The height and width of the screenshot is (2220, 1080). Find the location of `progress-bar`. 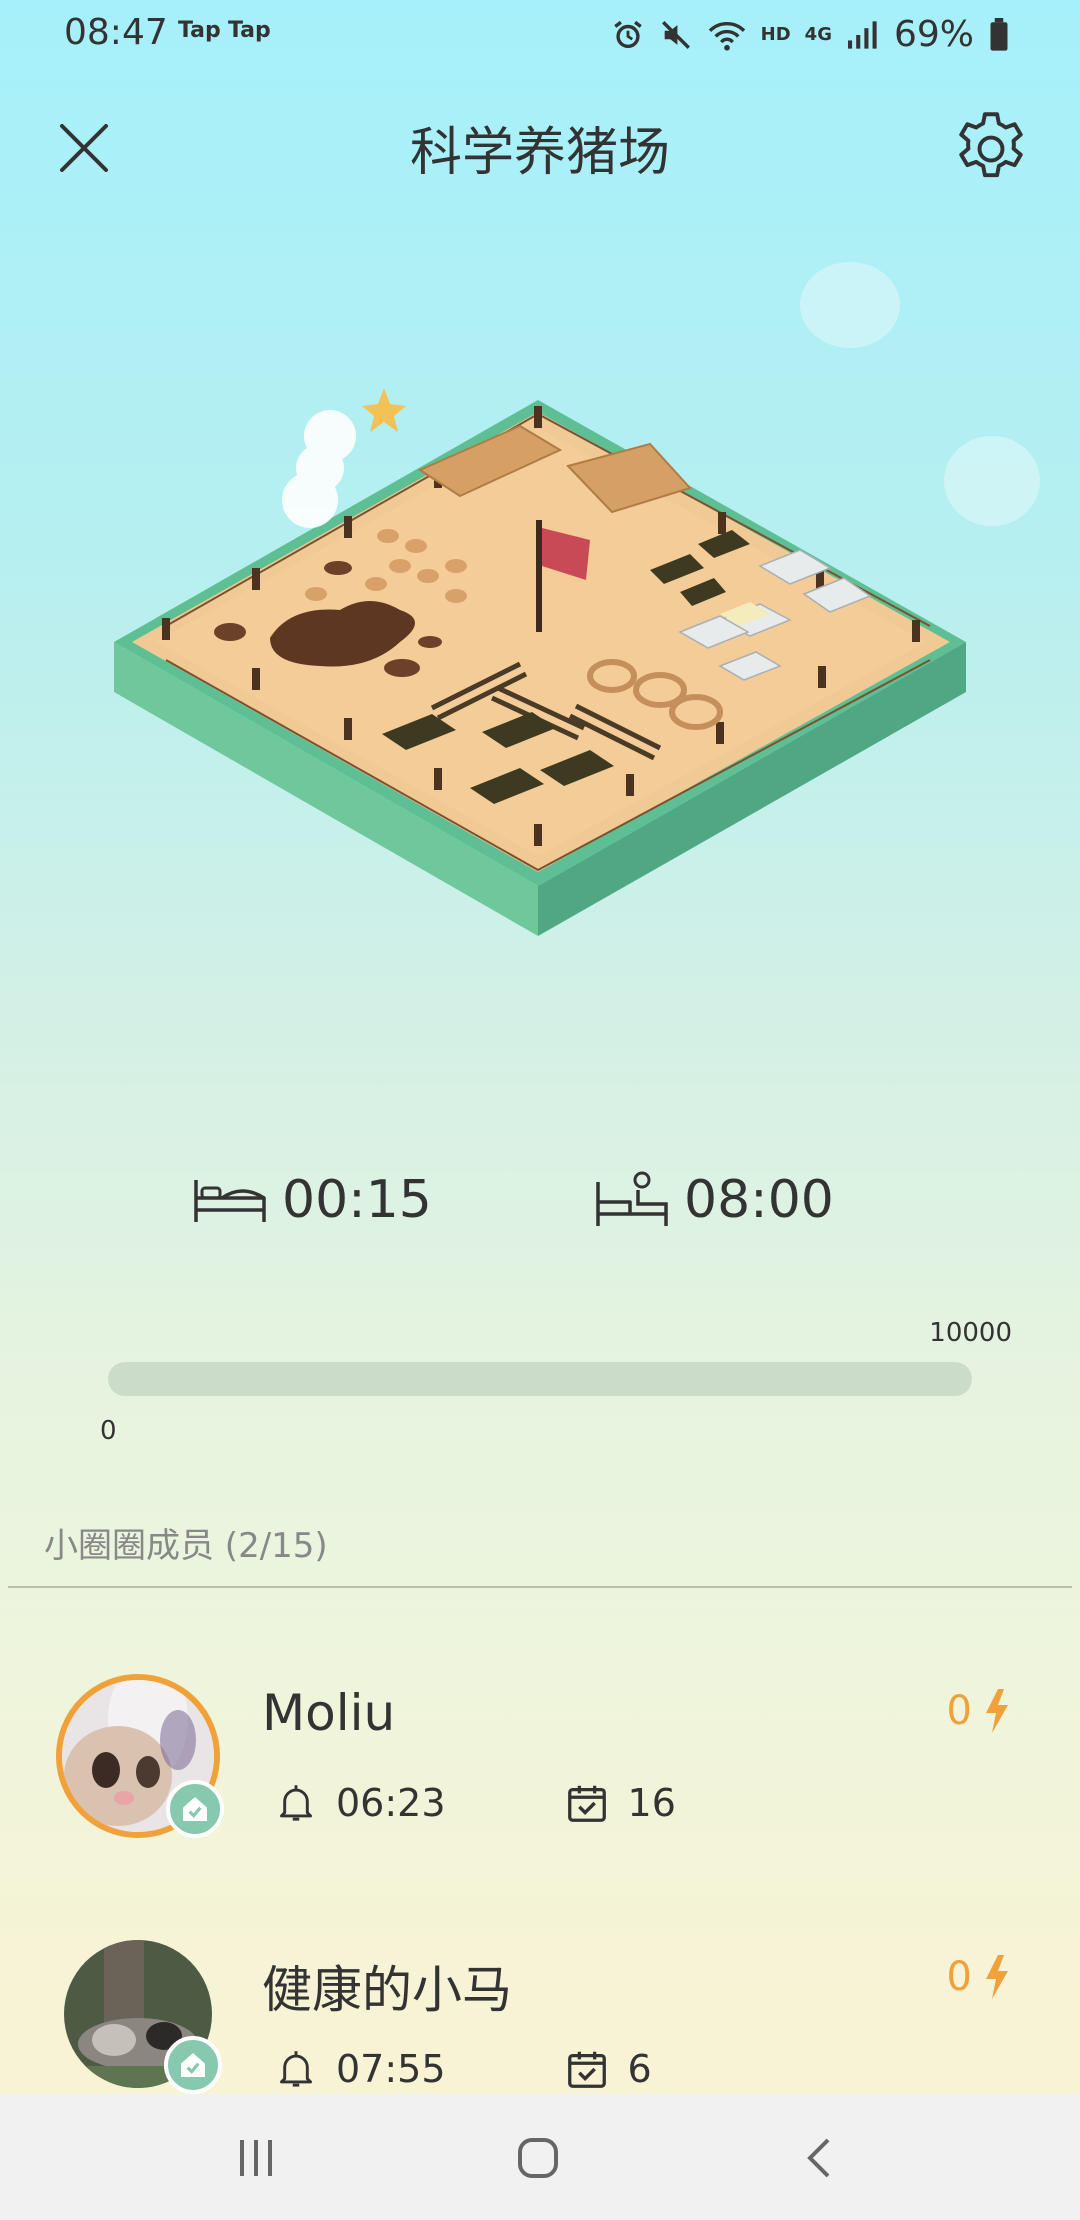

progress-bar is located at coordinates (540, 1379).